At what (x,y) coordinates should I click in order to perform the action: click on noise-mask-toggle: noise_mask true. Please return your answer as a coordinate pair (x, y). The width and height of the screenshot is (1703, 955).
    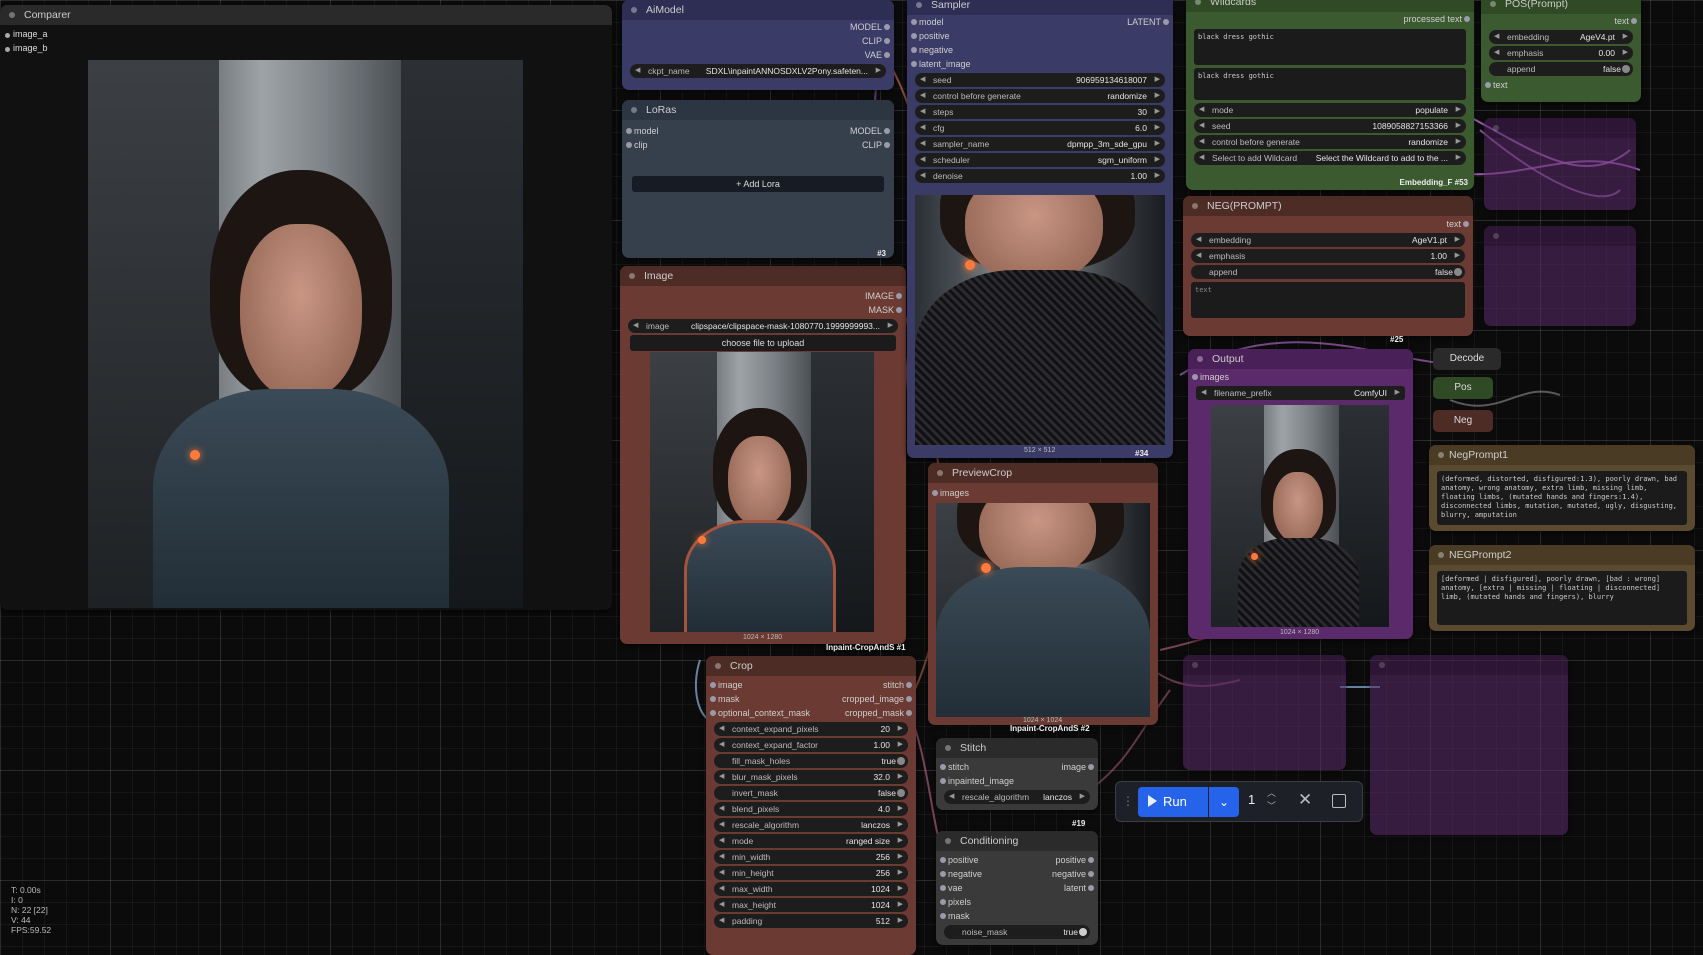
    Looking at the image, I should click on (1017, 932).